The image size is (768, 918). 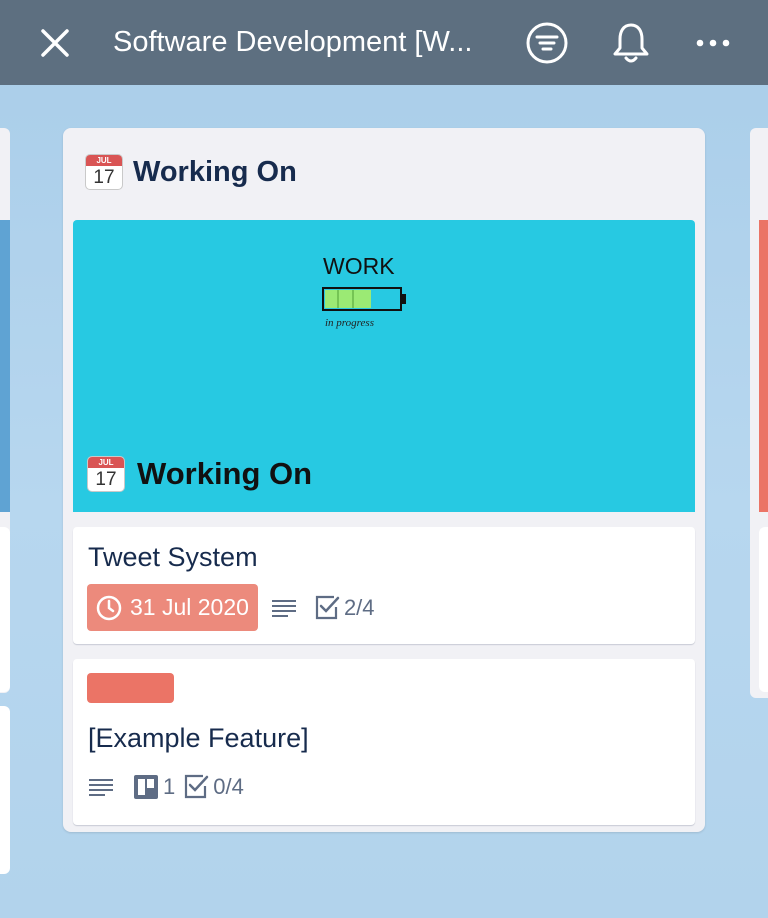 I want to click on card-title: Tweet System, so click(x=173, y=557).